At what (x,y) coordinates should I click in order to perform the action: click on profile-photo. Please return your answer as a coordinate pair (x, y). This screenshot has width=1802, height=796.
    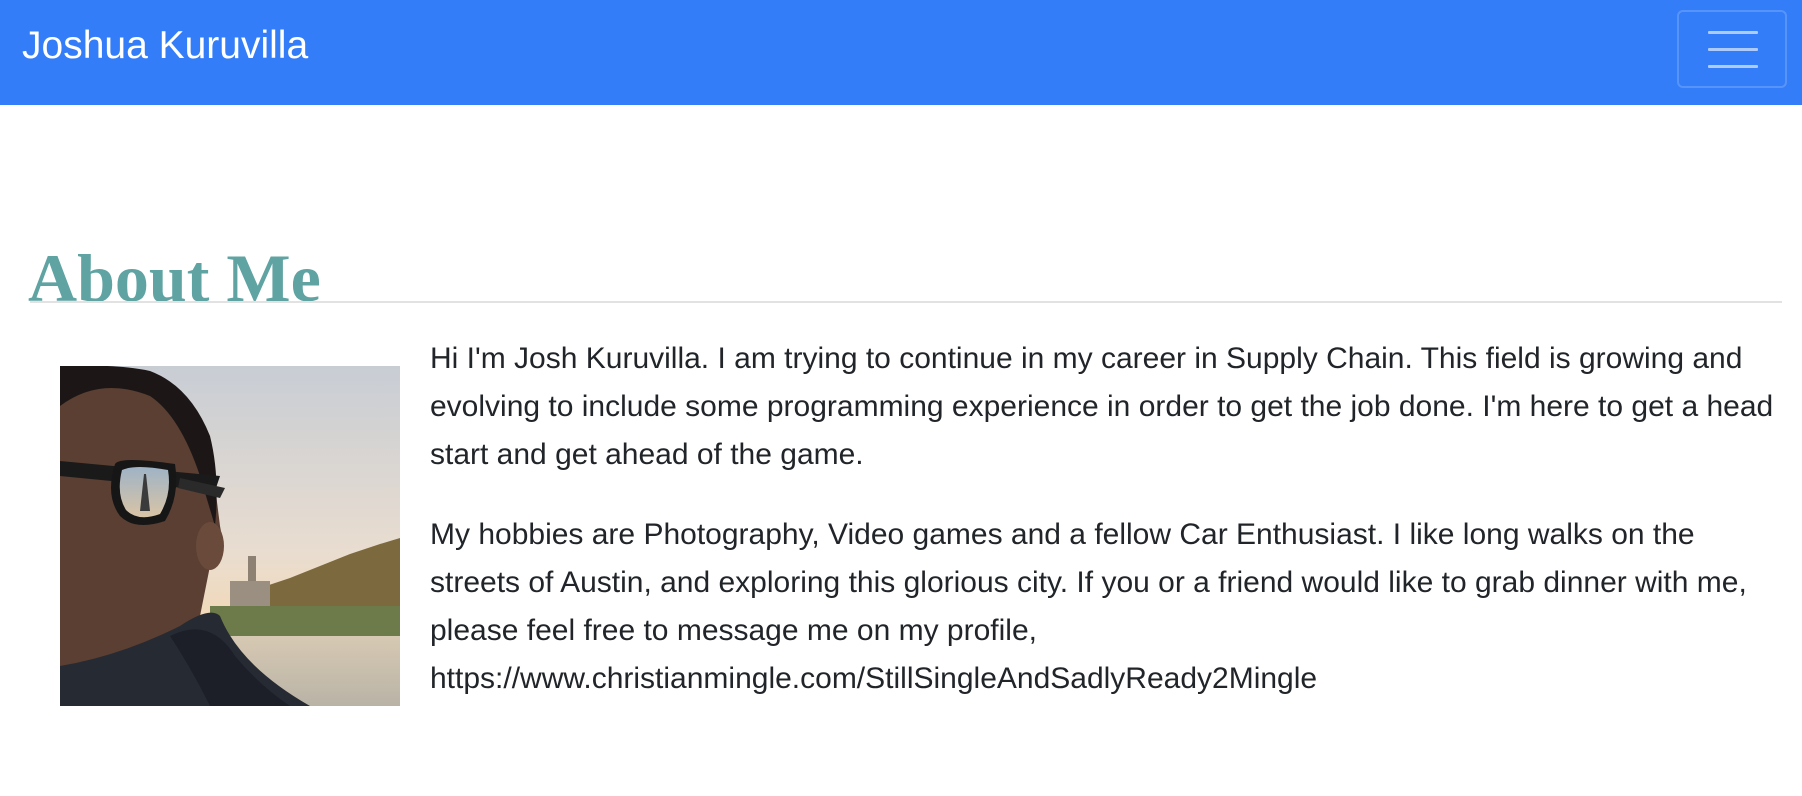
    Looking at the image, I should click on (230, 536).